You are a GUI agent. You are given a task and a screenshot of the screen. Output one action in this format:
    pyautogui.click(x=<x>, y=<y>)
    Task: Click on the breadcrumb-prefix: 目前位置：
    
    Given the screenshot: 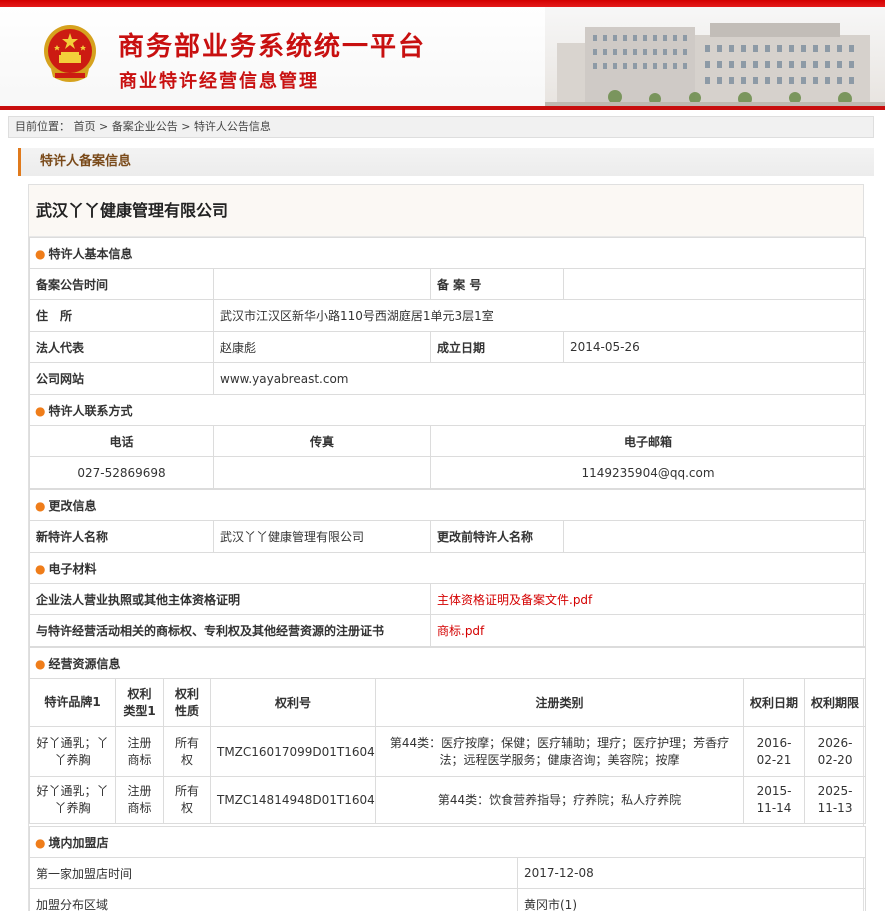 What is the action you would take?
    pyautogui.click(x=42, y=126)
    